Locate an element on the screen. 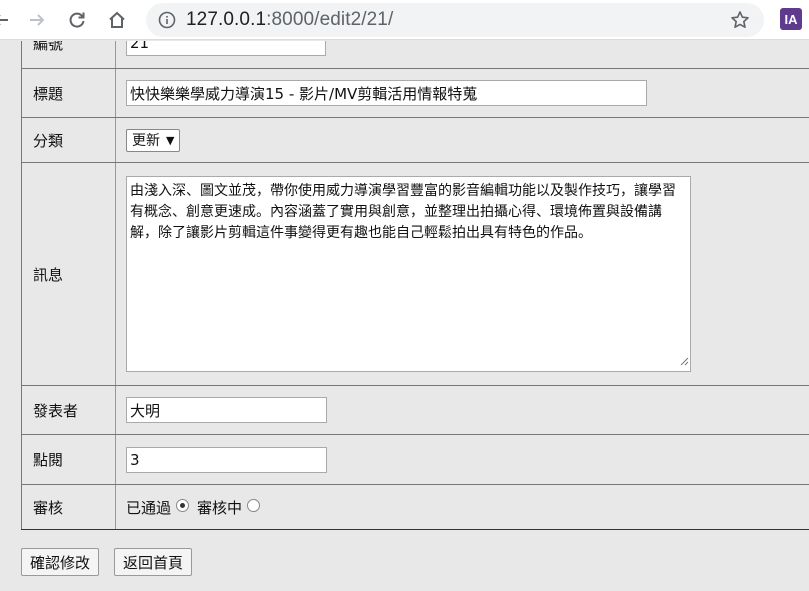 The image size is (809, 591). message-label: 訊息 is located at coordinates (68, 274).